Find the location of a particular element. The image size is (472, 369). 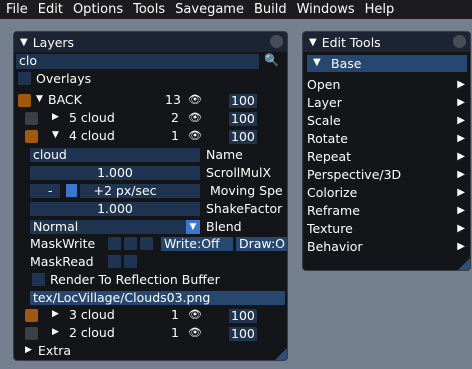

menu-item-rotate: Rotate ▶ is located at coordinates (387, 138).